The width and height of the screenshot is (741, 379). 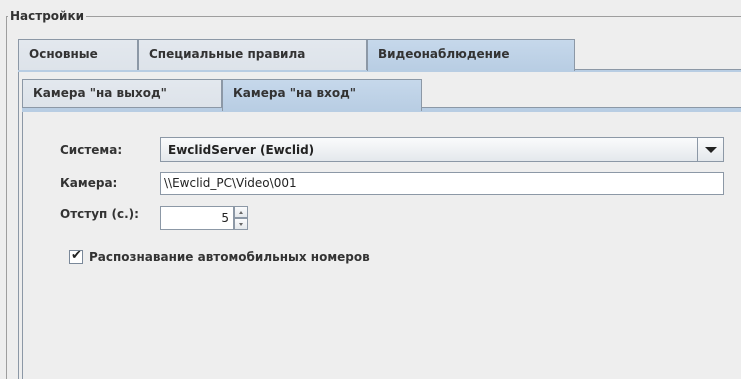 I want to click on system-select-dropdown-button, so click(x=710, y=149).